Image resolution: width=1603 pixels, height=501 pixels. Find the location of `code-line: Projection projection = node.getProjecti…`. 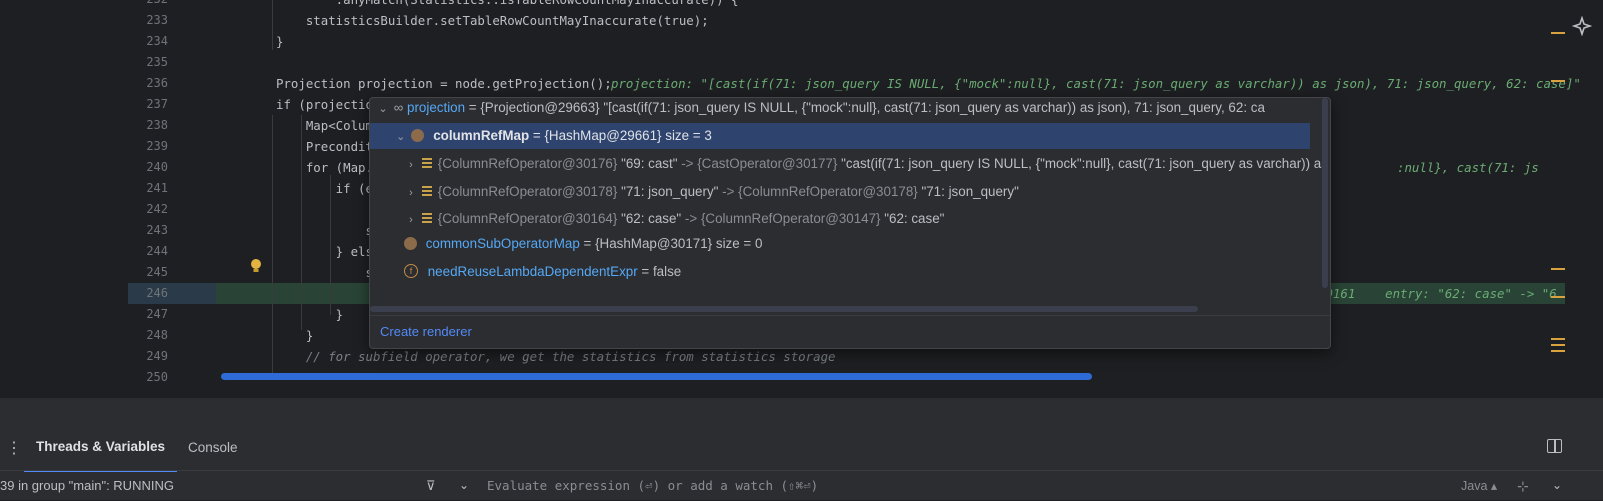

code-line: Projection projection = node.getProjecti… is located at coordinates (444, 83).